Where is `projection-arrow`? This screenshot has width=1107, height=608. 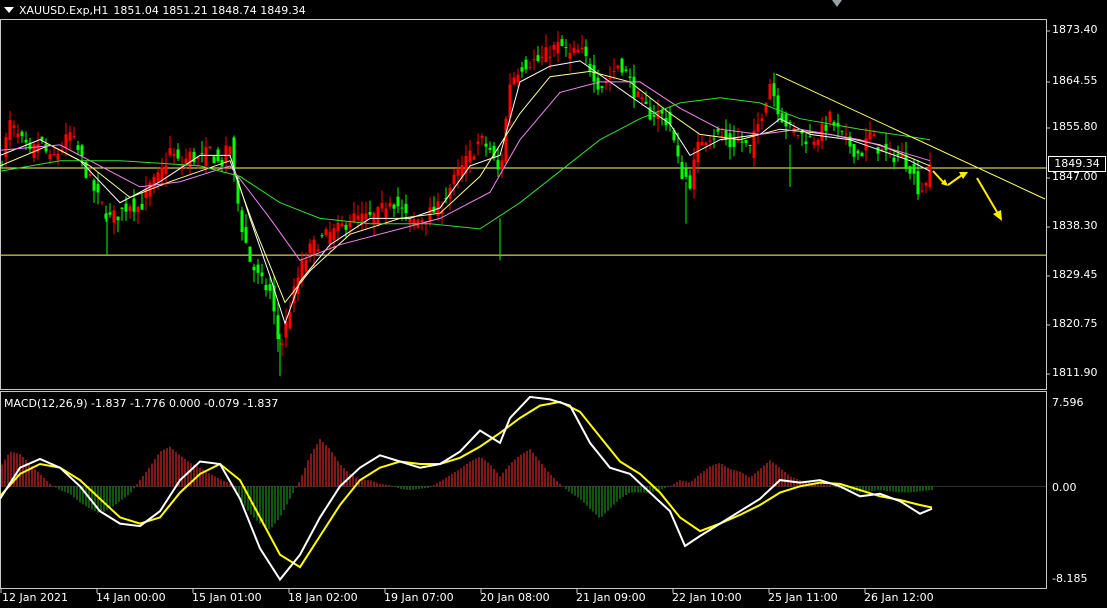 projection-arrow is located at coordinates (938, 177).